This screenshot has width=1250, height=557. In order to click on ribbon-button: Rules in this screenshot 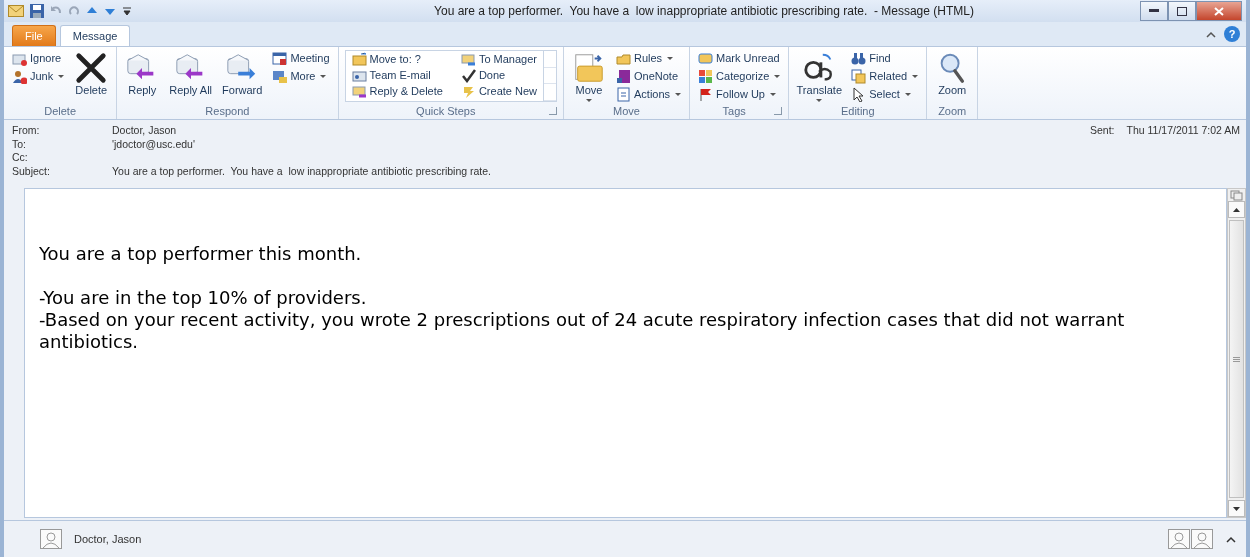, I will do `click(649, 58)`.